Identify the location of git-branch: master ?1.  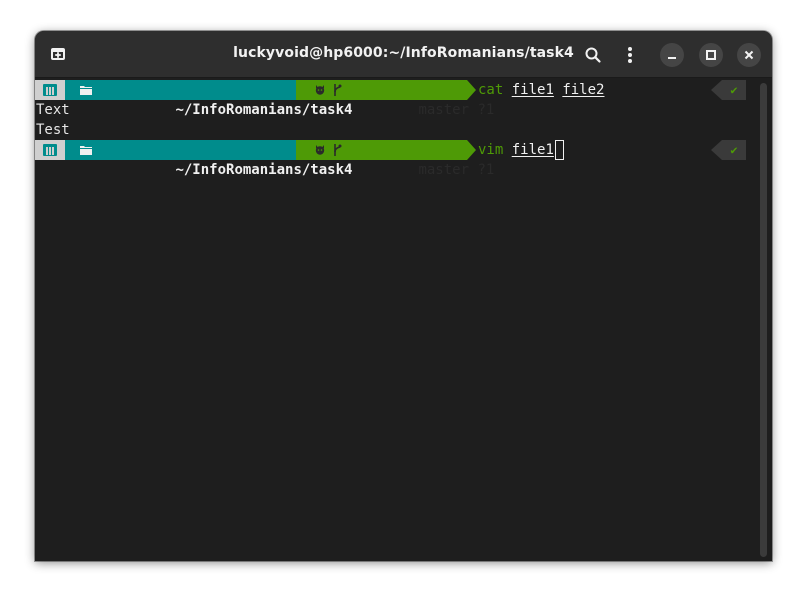
(456, 170).